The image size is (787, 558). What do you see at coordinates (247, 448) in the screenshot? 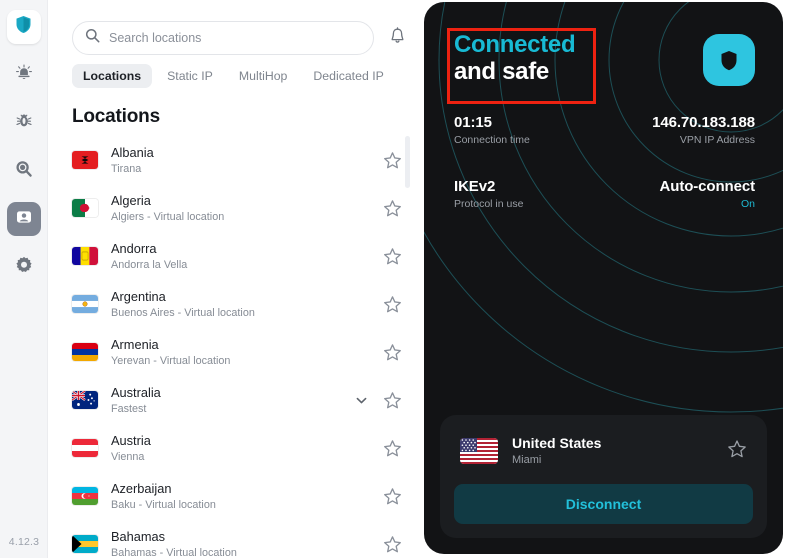
I see `location-text: Austria Vienna` at bounding box center [247, 448].